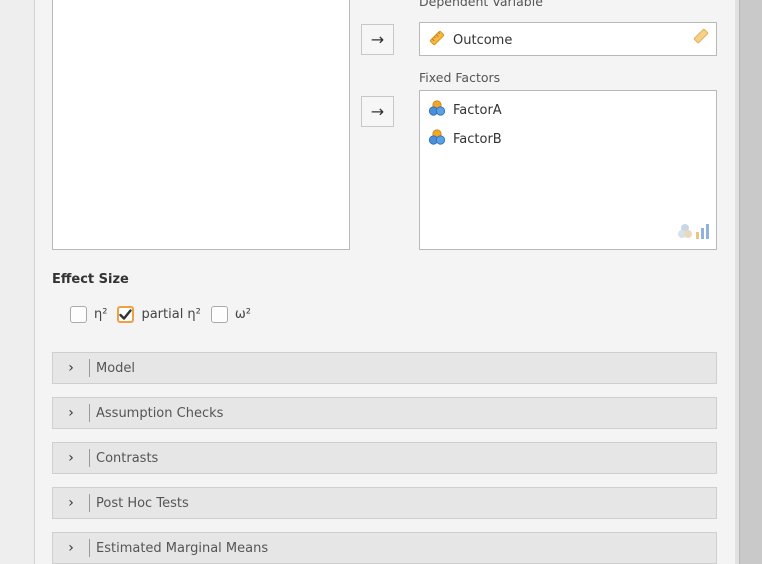  Describe the element at coordinates (477, 139) in the screenshot. I see `fixed-item-label: FactorB` at that location.